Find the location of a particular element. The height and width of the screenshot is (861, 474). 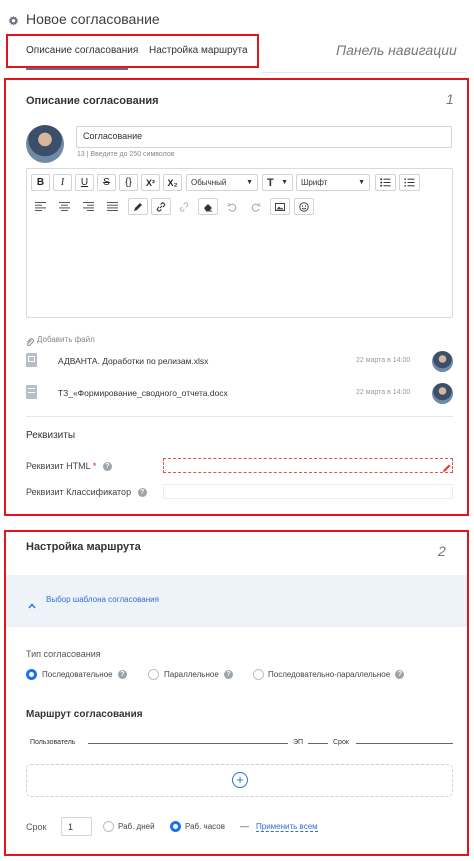

align-left-button is located at coordinates (40, 206).